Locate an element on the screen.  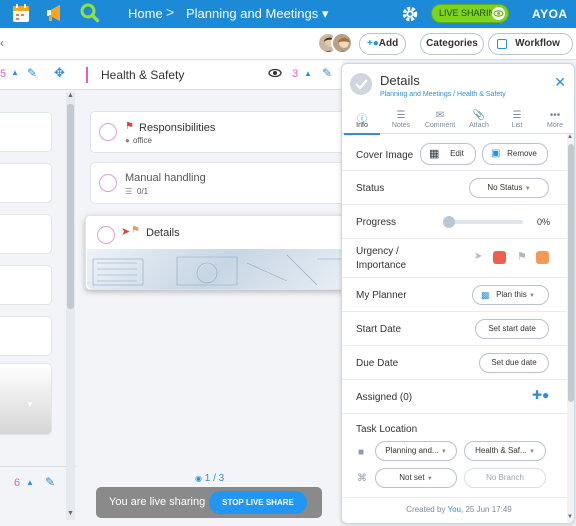
workflow-label: Workflow is located at coordinates (537, 43).